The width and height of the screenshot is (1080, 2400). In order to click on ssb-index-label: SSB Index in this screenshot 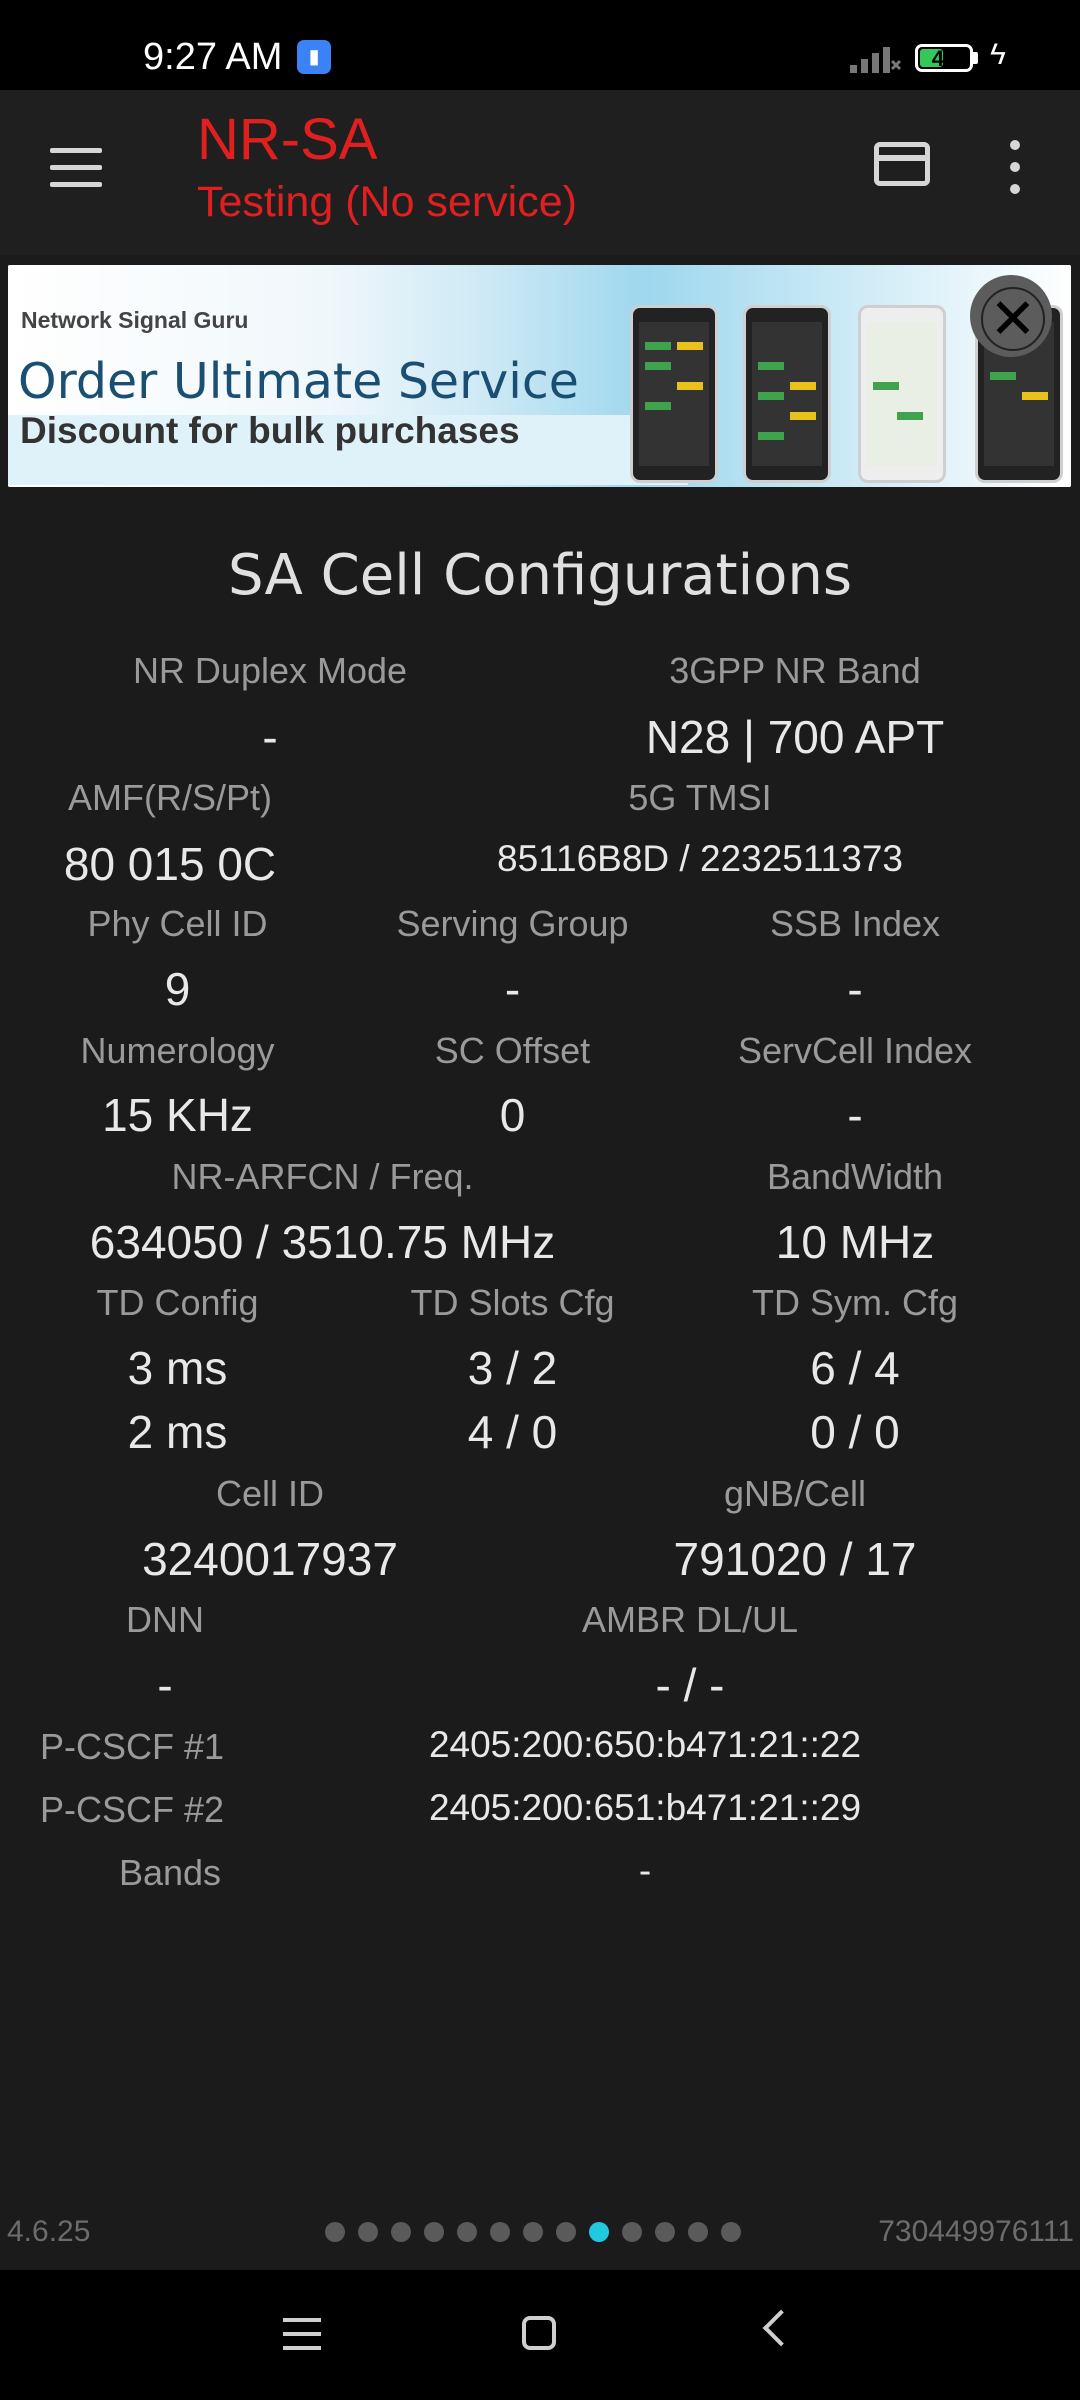, I will do `click(855, 923)`.